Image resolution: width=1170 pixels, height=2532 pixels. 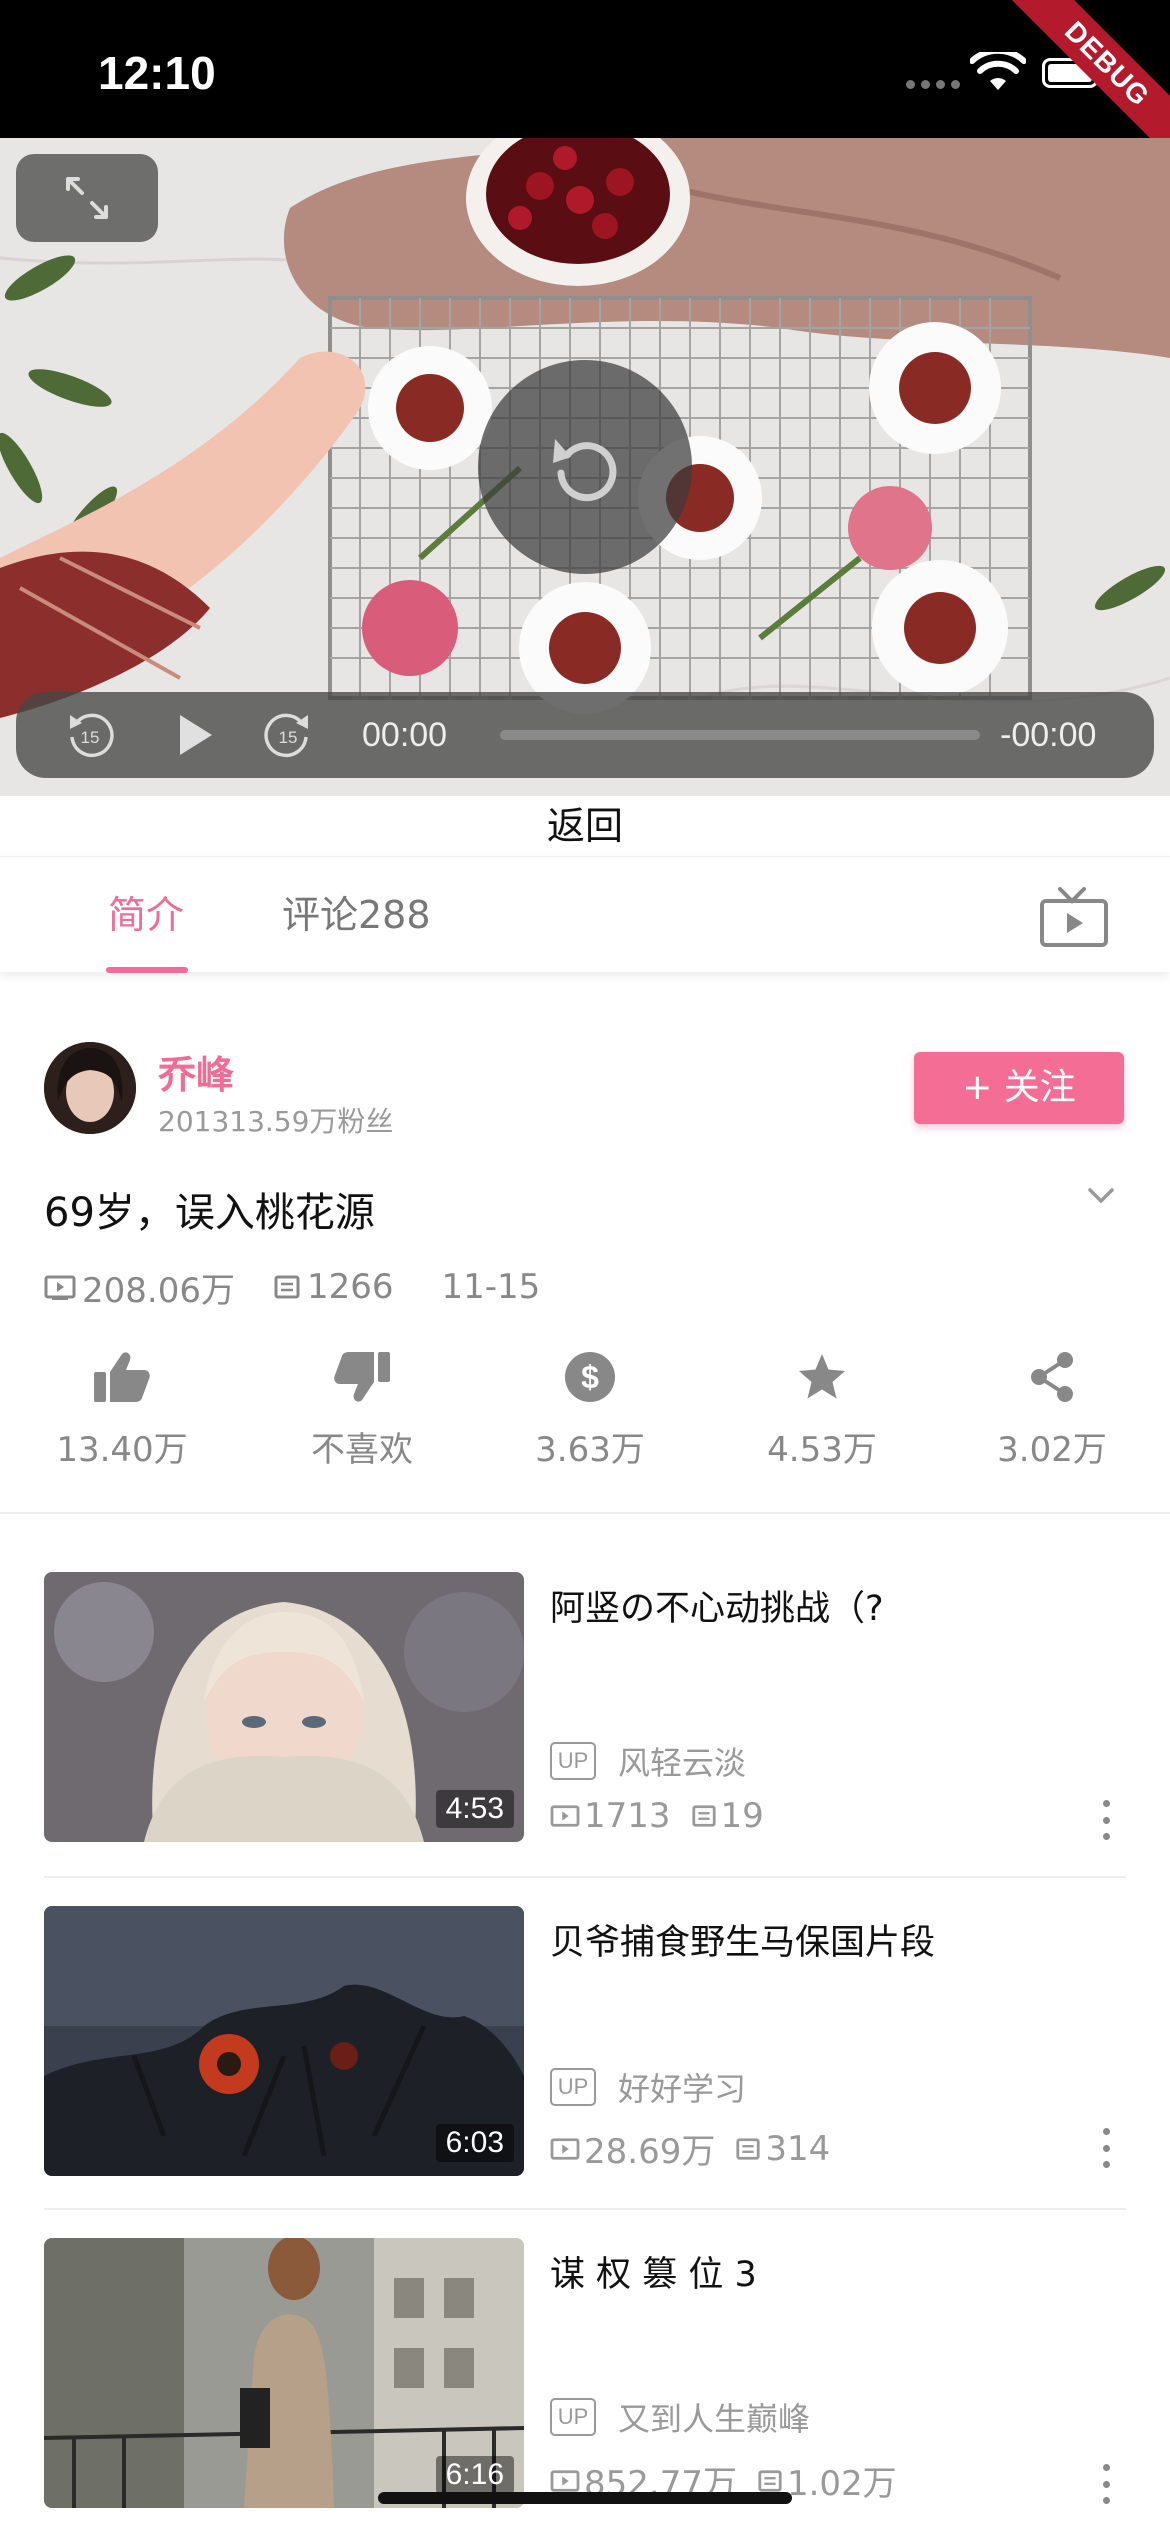 What do you see at coordinates (209, 1213) in the screenshot?
I see `video-title: 69岁，误入桃花源` at bounding box center [209, 1213].